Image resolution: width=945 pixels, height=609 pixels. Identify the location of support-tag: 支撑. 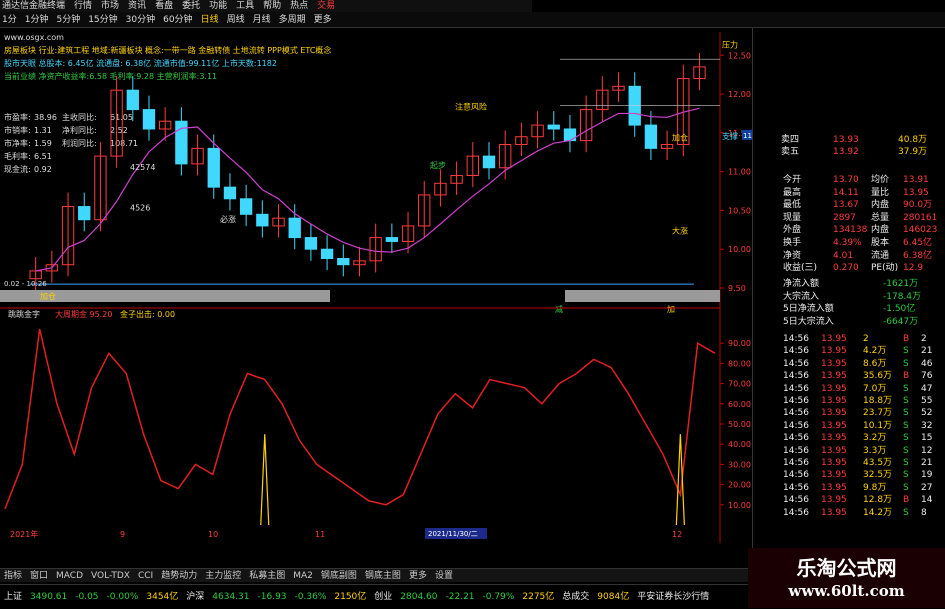
(730, 136).